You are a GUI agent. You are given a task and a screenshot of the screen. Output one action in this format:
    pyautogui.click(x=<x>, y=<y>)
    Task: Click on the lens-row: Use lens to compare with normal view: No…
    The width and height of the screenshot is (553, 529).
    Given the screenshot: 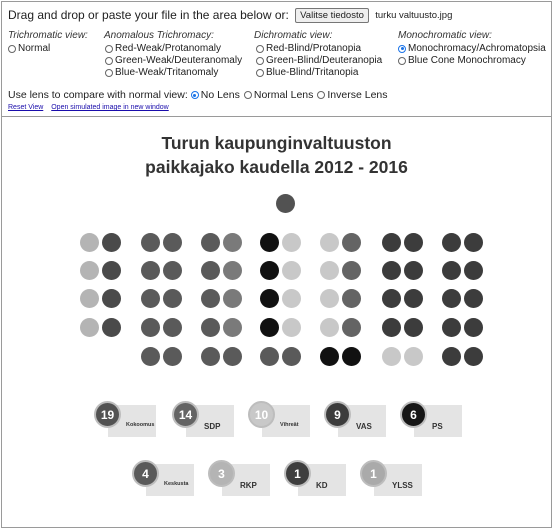 What is the action you would take?
    pyautogui.click(x=200, y=95)
    